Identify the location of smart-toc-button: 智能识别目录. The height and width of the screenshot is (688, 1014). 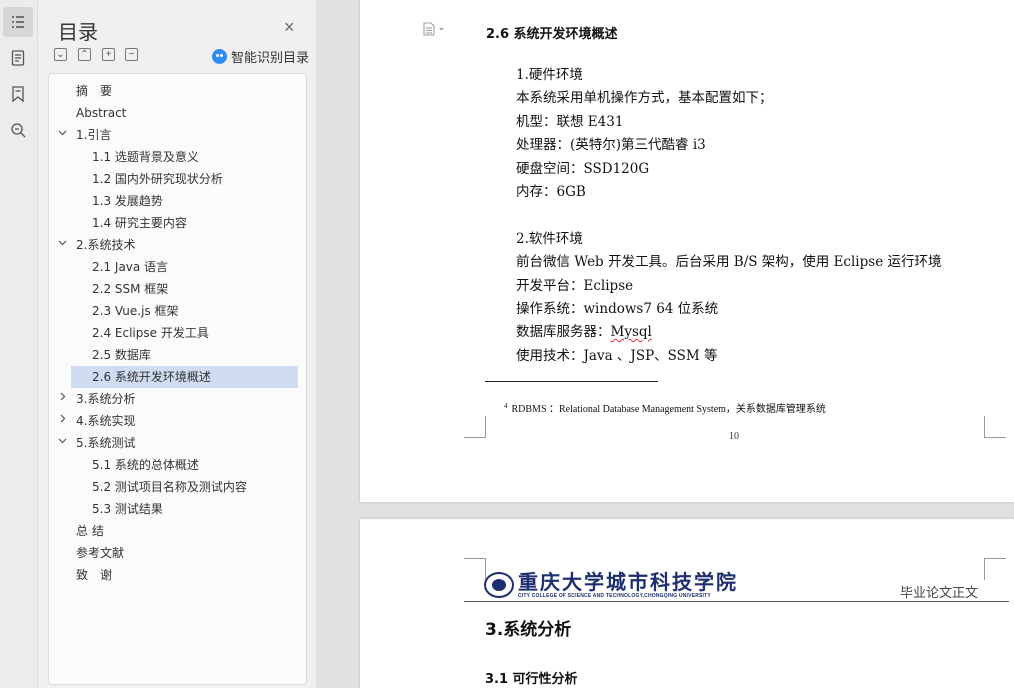
(260, 56).